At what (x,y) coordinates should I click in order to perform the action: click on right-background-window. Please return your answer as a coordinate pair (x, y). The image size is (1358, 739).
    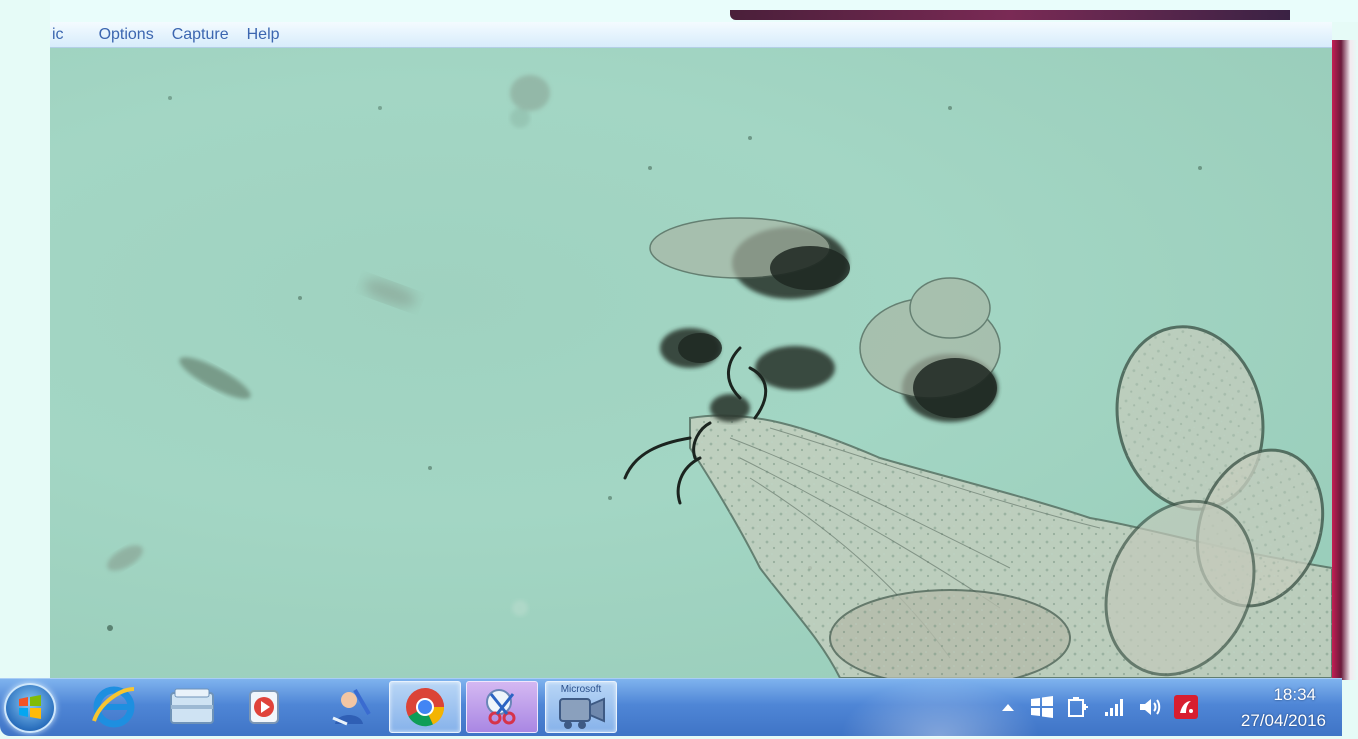
    Looking at the image, I should click on (1345, 360).